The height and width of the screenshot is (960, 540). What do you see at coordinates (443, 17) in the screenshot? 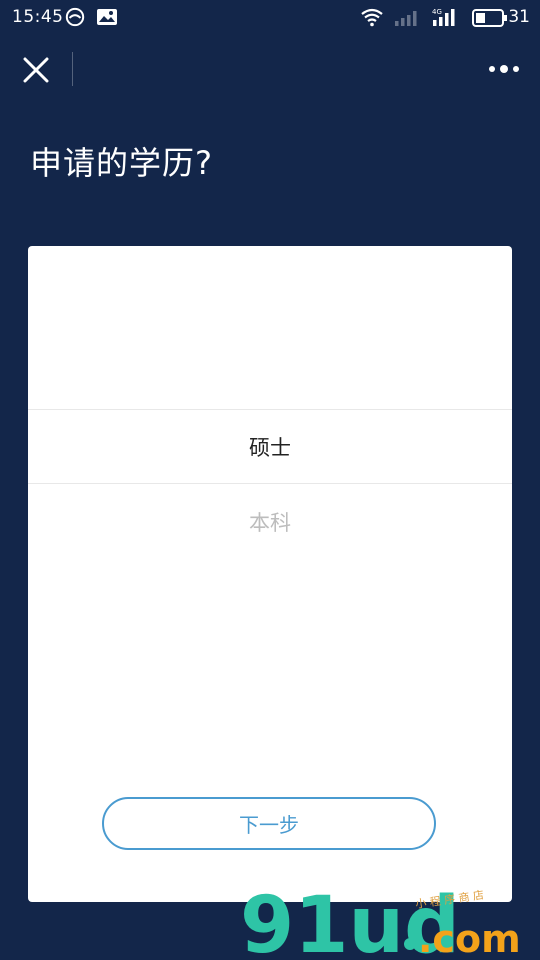
I see `signal-4g-icon: 4G` at bounding box center [443, 17].